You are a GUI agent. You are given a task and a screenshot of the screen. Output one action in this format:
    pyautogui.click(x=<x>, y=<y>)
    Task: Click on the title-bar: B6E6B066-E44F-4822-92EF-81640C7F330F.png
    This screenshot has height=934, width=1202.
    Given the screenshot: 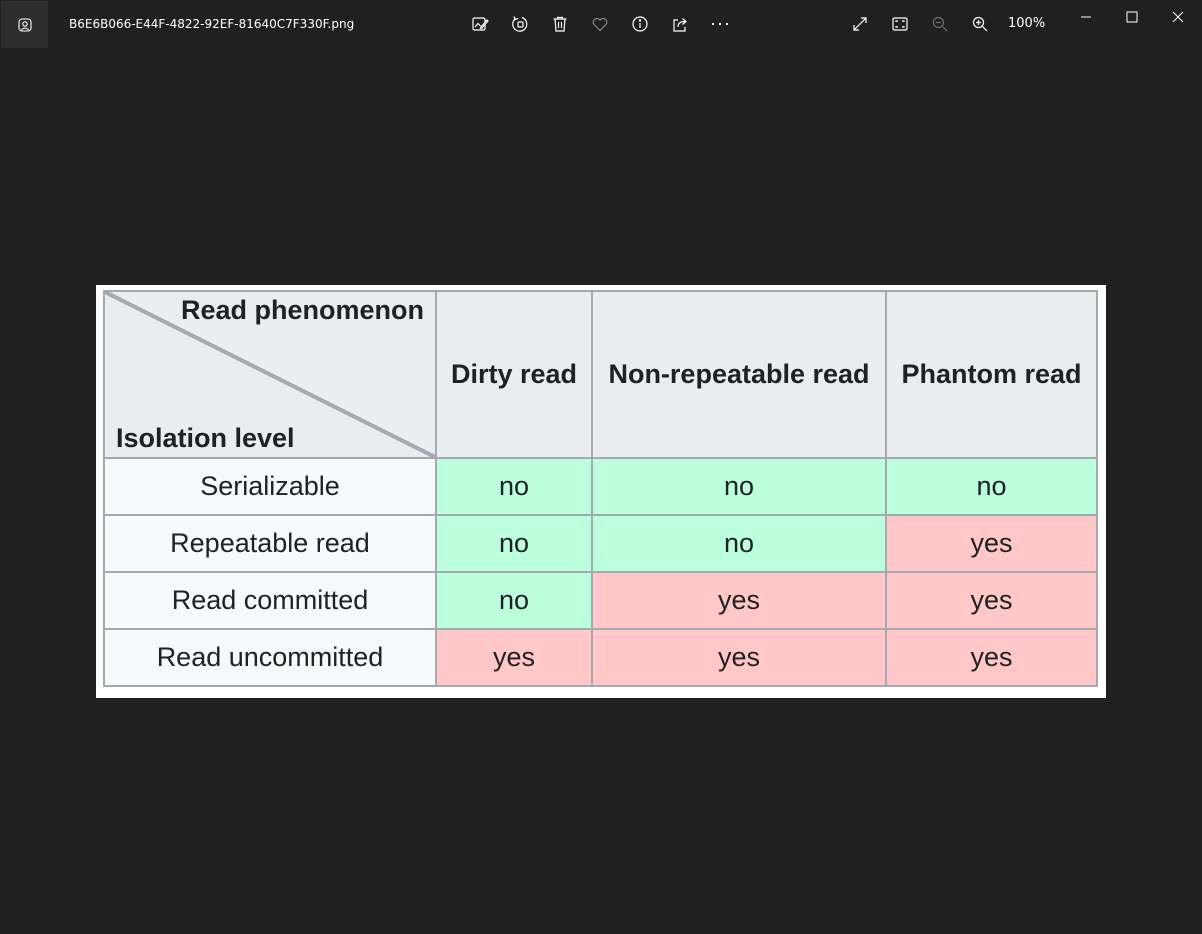 What is the action you would take?
    pyautogui.click(x=601, y=24)
    